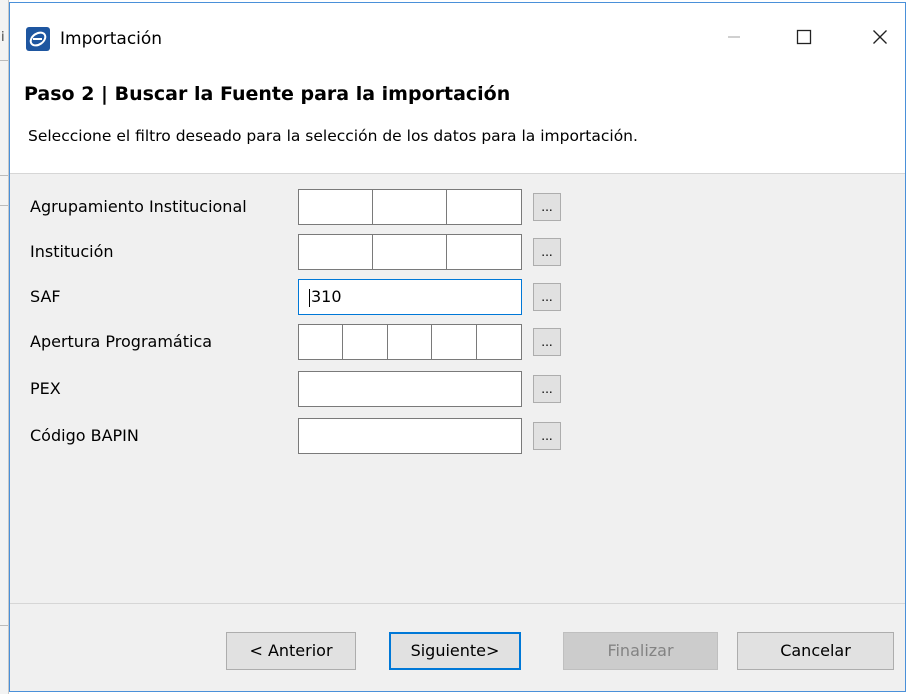 The height and width of the screenshot is (694, 908). I want to click on pex-input, so click(410, 389).